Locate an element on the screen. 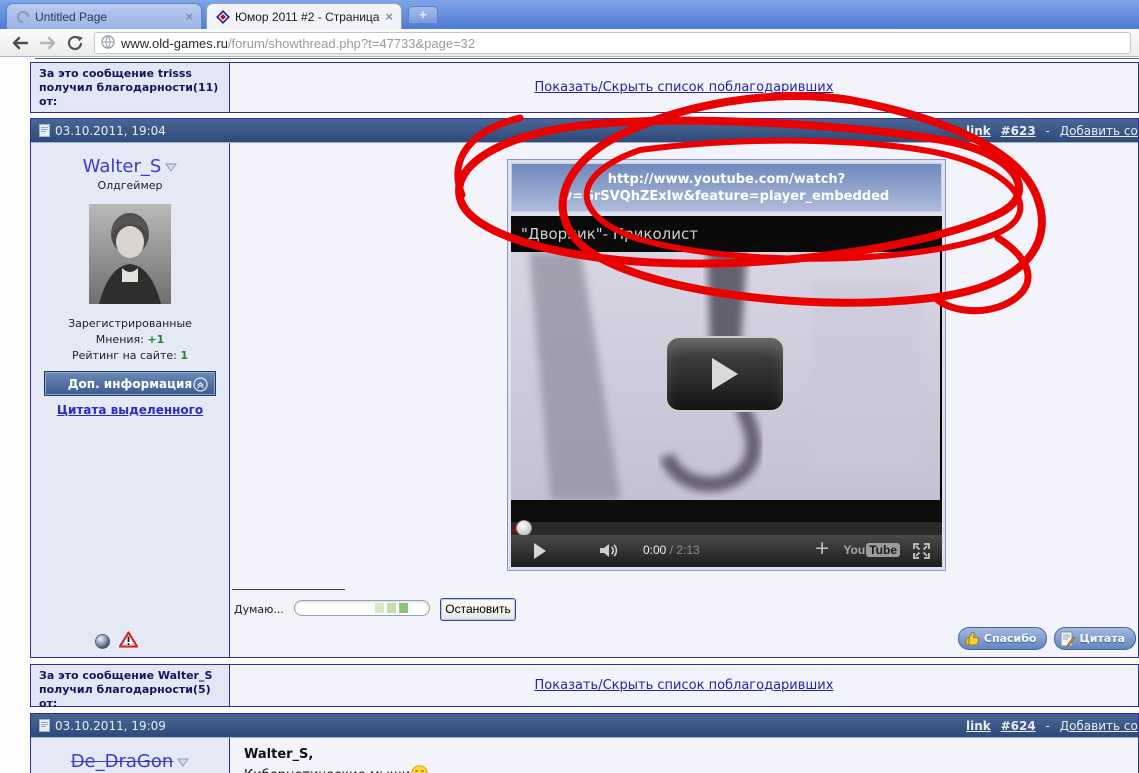 Image resolution: width=1139 pixels, height=773 pixels. play-overlay-button is located at coordinates (725, 374).